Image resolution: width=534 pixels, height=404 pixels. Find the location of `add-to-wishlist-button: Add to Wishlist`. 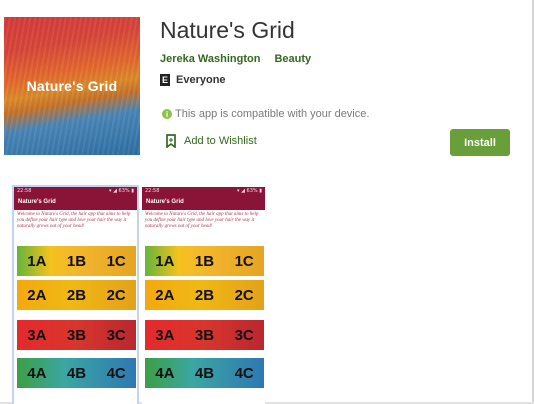

add-to-wishlist-button: Add to Wishlist is located at coordinates (211, 141).